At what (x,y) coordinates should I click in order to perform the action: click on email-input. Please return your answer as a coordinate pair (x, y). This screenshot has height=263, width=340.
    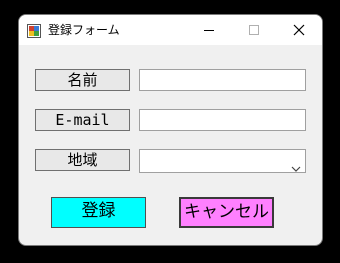
    Looking at the image, I should click on (222, 120).